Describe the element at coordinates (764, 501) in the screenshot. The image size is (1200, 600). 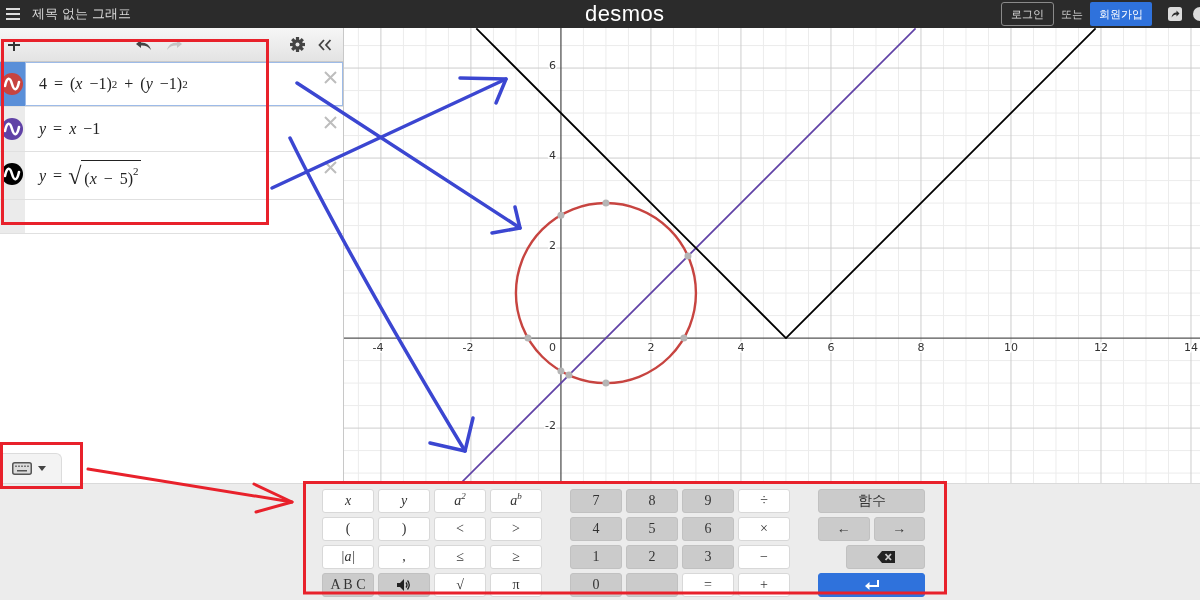
I see `keypad-key: ÷` at that location.